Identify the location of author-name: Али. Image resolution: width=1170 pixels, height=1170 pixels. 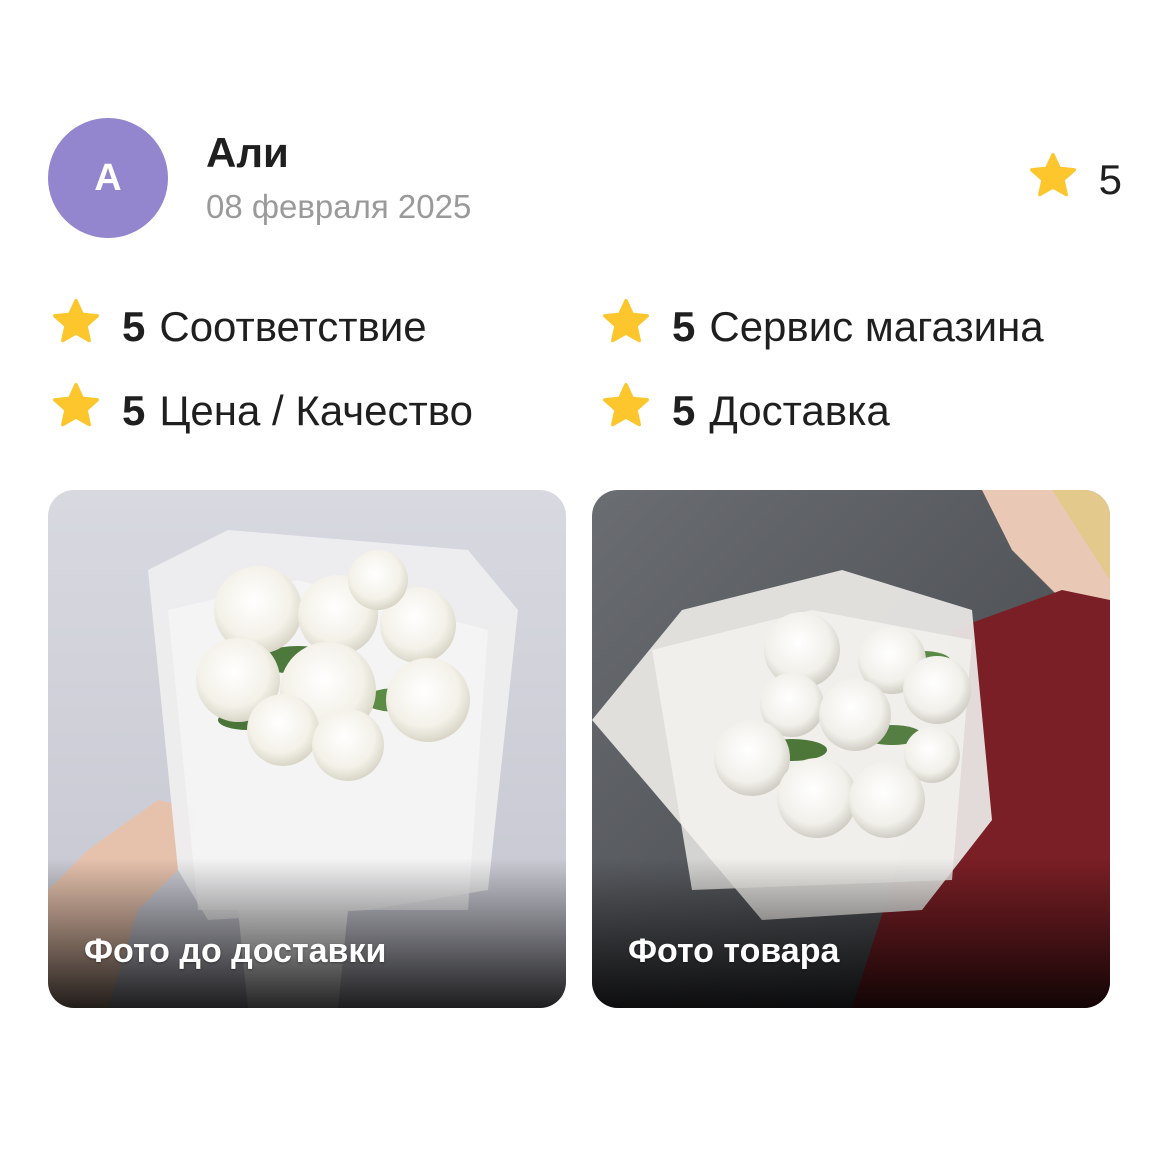
(247, 152).